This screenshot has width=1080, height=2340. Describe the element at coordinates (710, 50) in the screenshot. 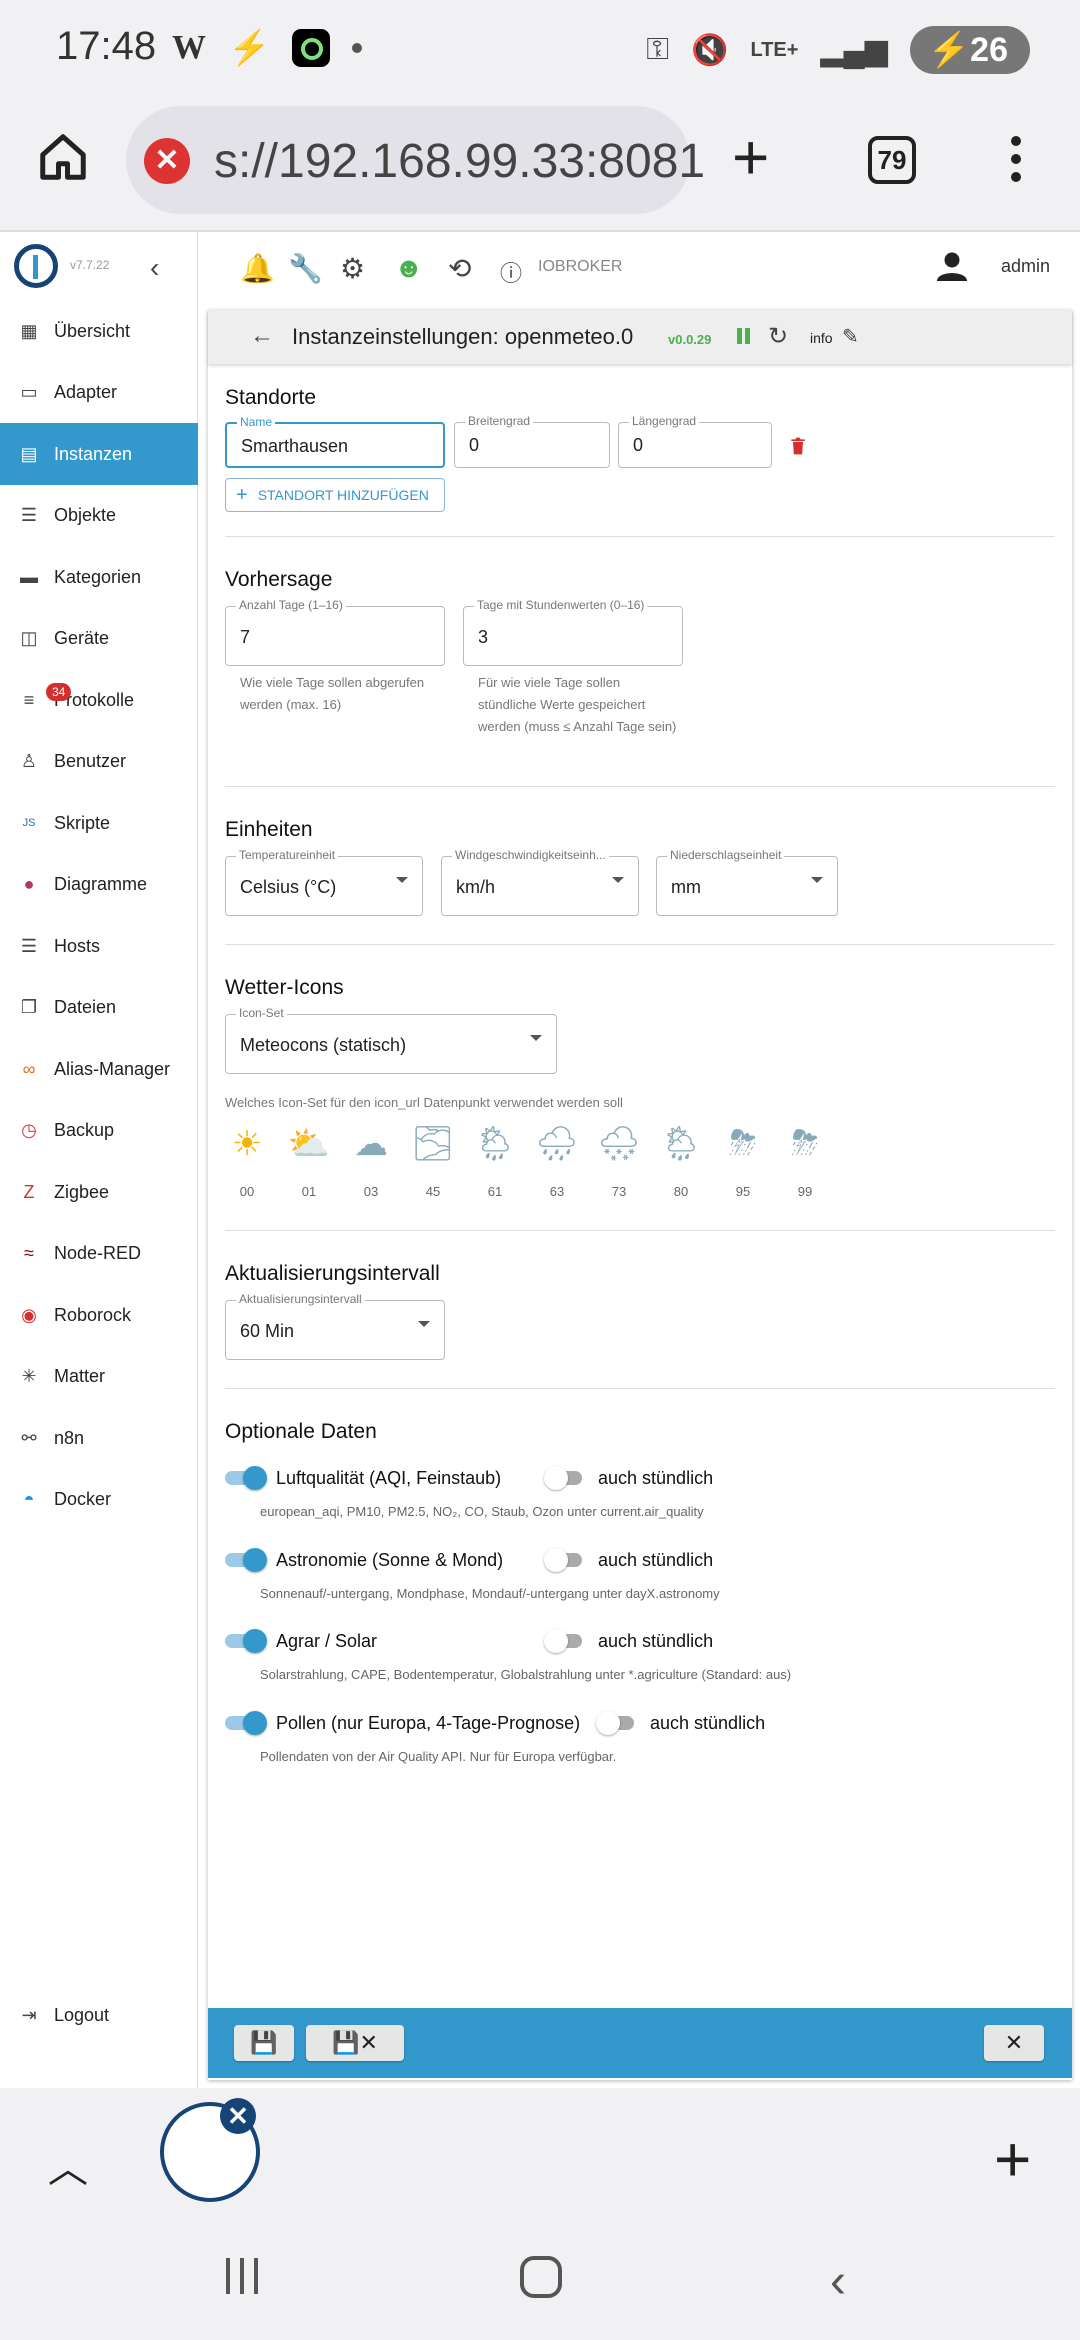

I see `mute-icon: 🔇` at that location.